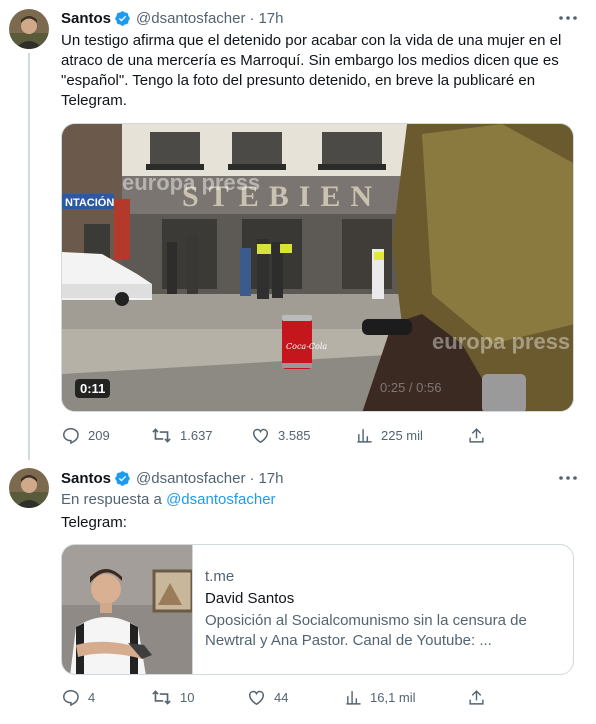 The height and width of the screenshot is (724, 596). What do you see at coordinates (267, 697) in the screenshot?
I see `like-button: 44` at bounding box center [267, 697].